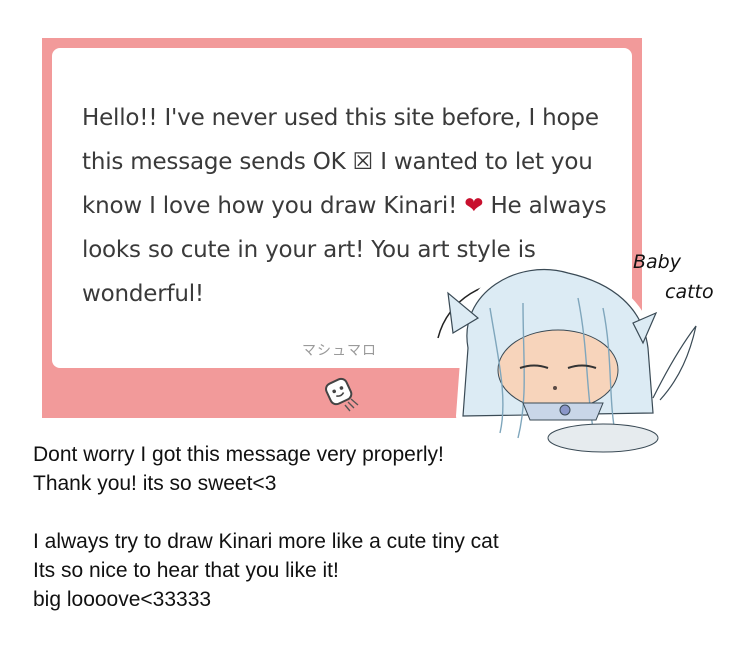 The image size is (748, 663). I want to click on marshmallow-icon, so click(342, 394).